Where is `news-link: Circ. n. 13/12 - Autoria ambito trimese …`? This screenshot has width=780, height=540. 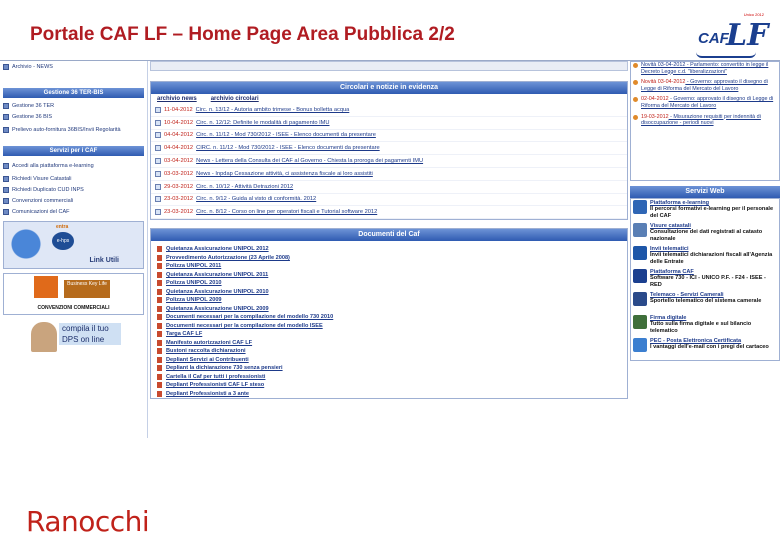 news-link: Circ. n. 13/12 - Autoria ambito trimese … is located at coordinates (273, 110).